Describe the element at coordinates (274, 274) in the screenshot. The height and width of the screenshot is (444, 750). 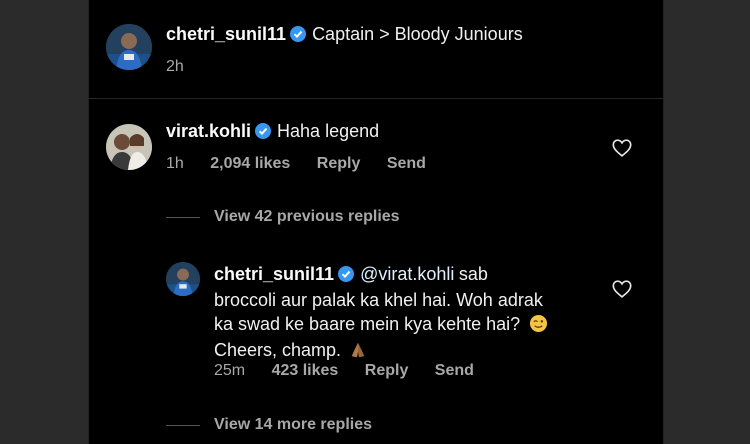
I see `reply-author-username: chetri_sunil11` at that location.